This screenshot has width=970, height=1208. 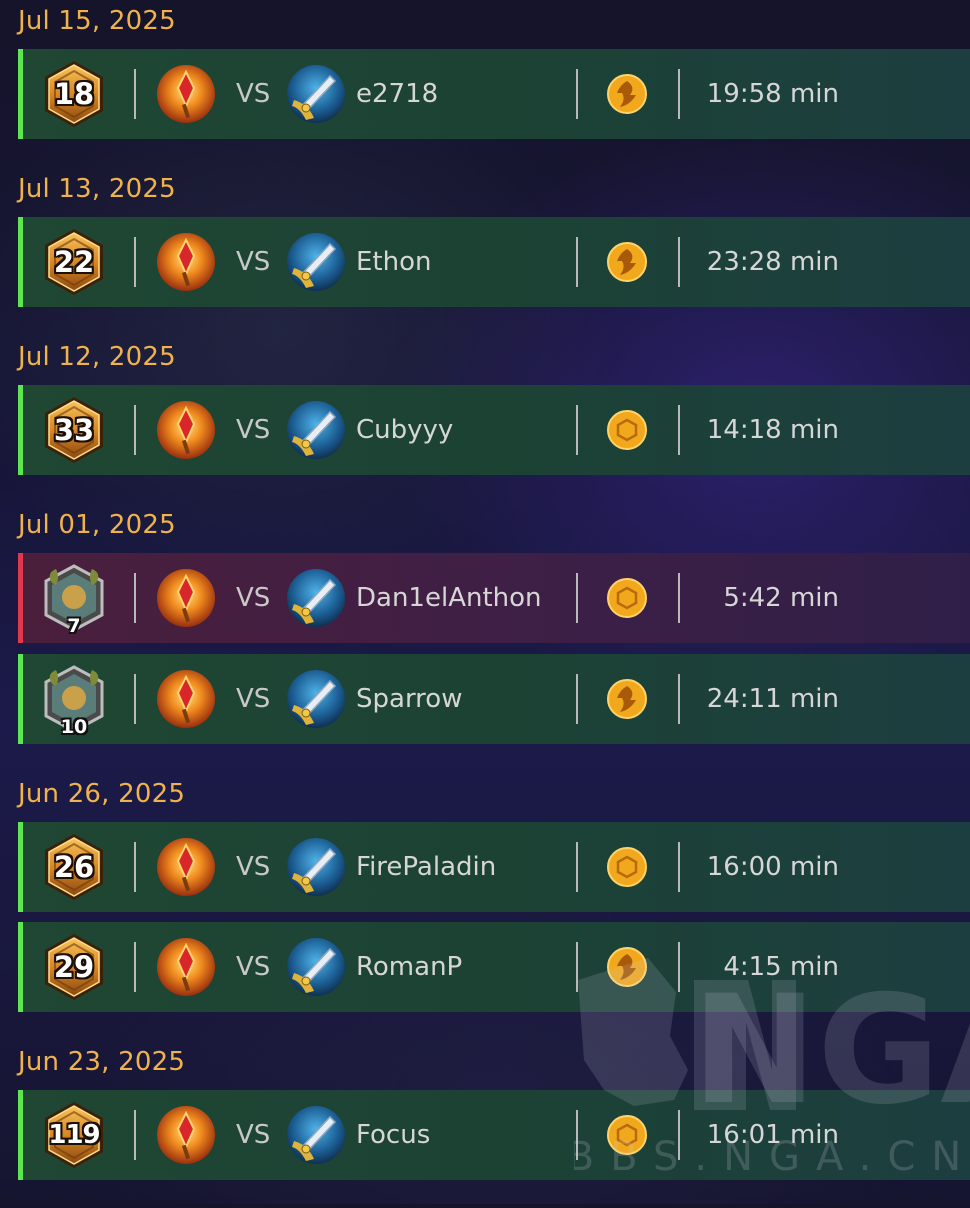 I want to click on match-duration: 4:15 min, so click(x=781, y=967).